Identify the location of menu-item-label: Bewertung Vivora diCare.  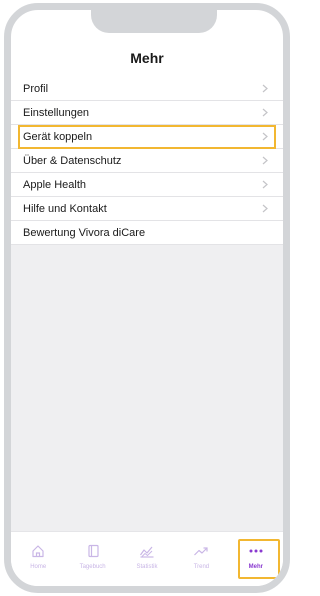
(84, 232).